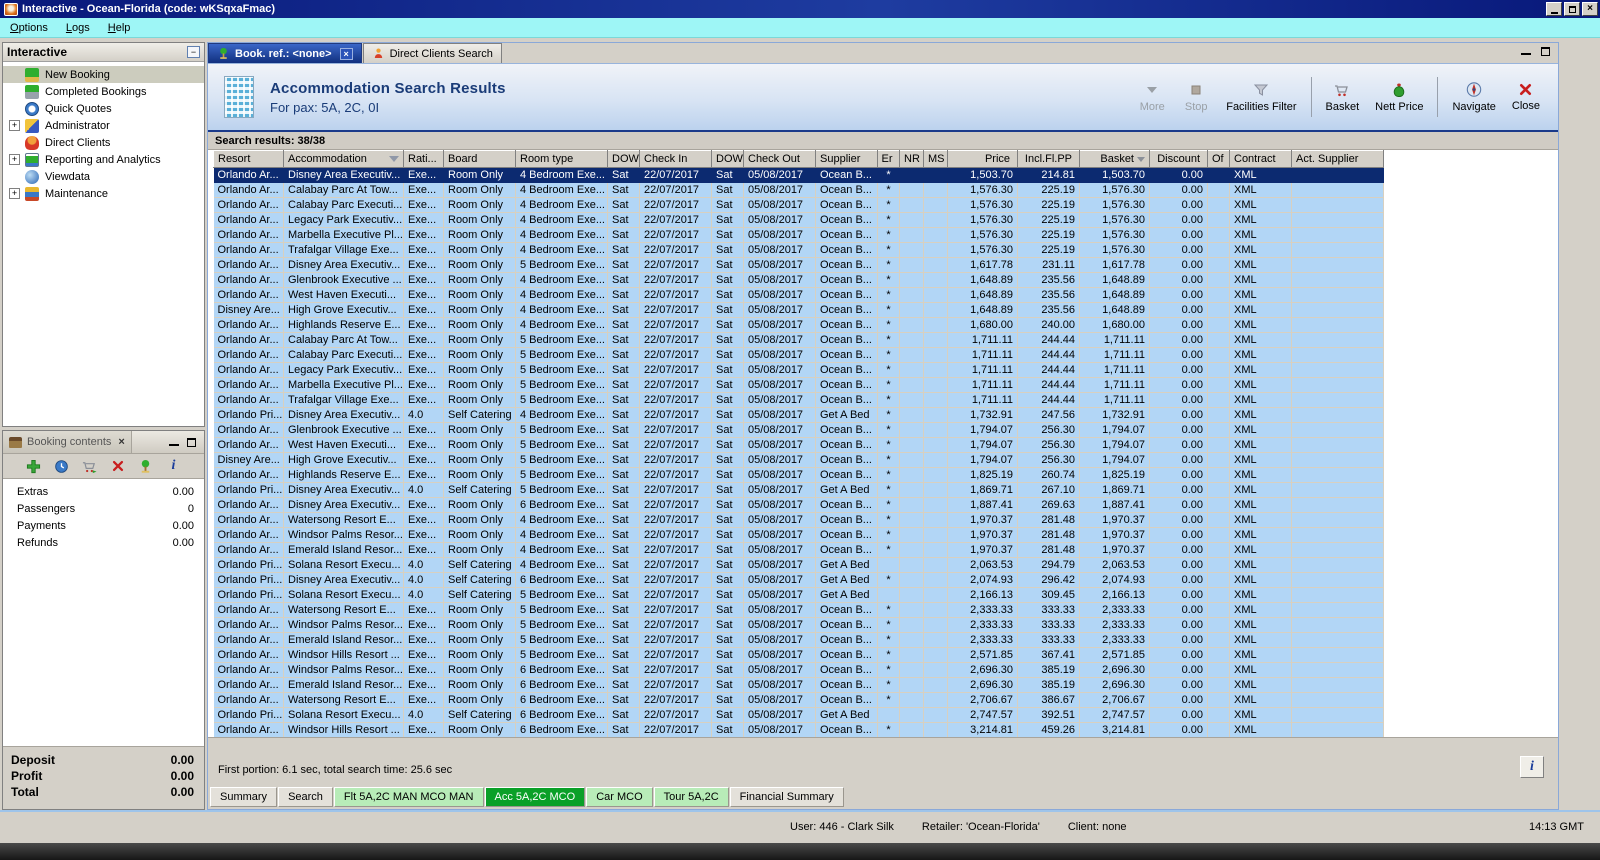 The width and height of the screenshot is (1600, 860). I want to click on move-to-basket-button, so click(90, 466).